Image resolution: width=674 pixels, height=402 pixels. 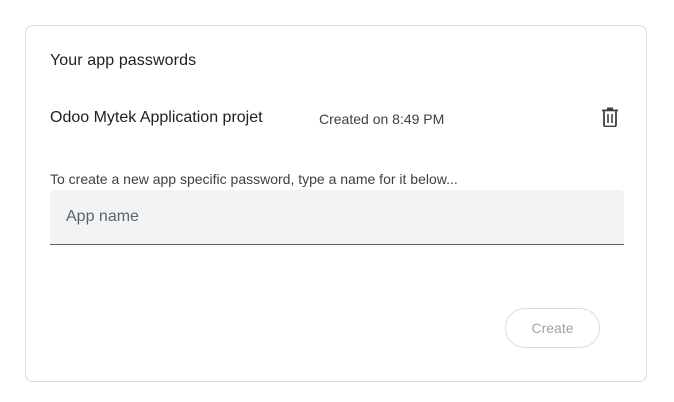 I want to click on create-button: Create, so click(x=552, y=328).